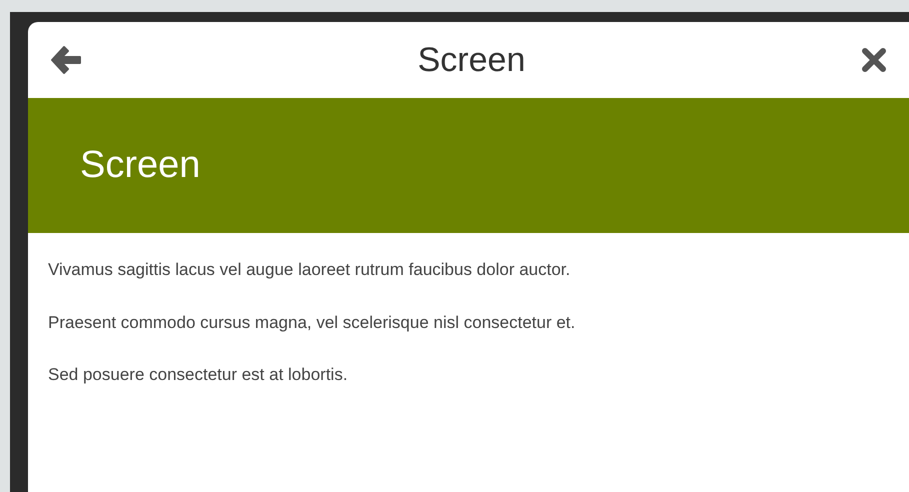 The height and width of the screenshot is (492, 909). Describe the element at coordinates (310, 270) in the screenshot. I see `paragraph: Vivamus sagittis lacus vel augue laoreet rutrum faucibus dolor auctor.` at that location.